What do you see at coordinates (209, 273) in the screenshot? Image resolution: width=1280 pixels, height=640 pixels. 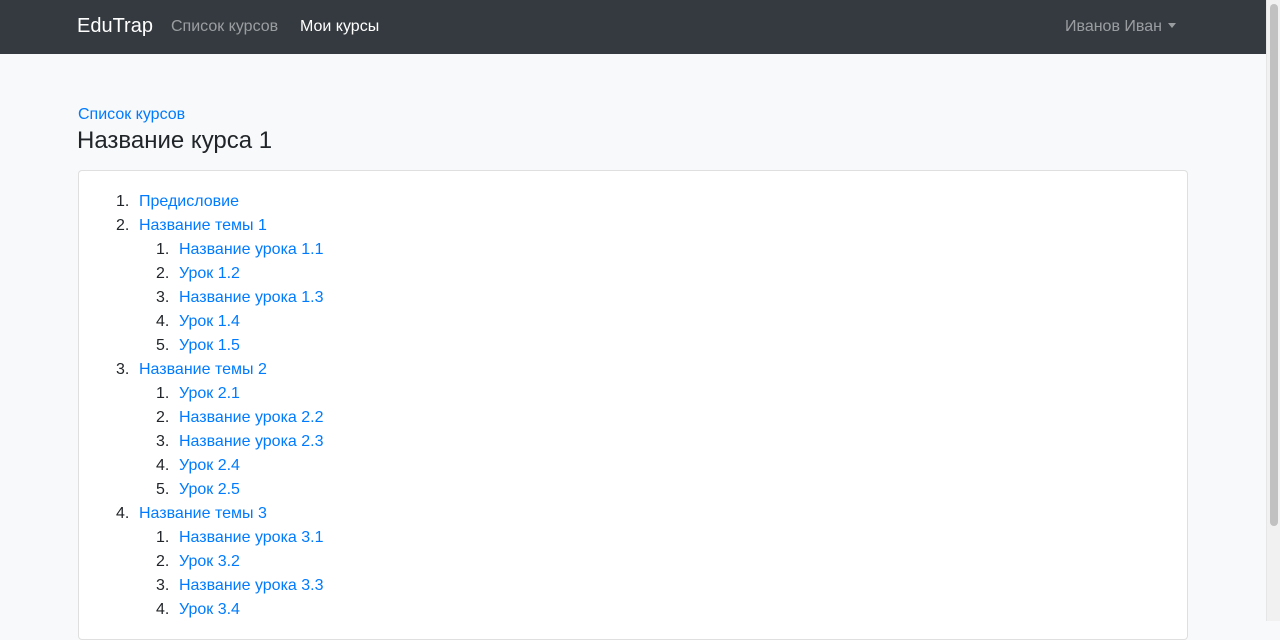 I see `lesson-link: Урок 1.2` at bounding box center [209, 273].